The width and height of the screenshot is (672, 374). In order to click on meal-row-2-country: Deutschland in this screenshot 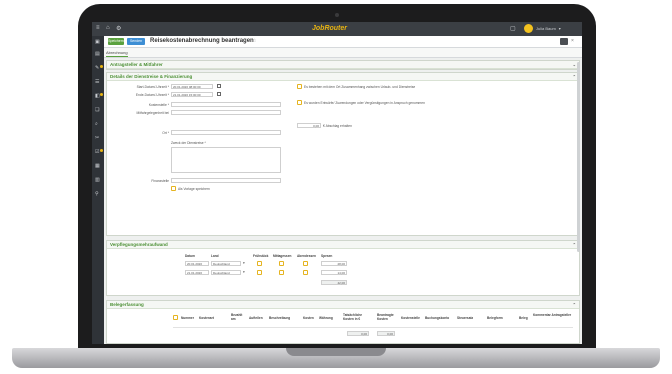, I will do `click(226, 272)`.